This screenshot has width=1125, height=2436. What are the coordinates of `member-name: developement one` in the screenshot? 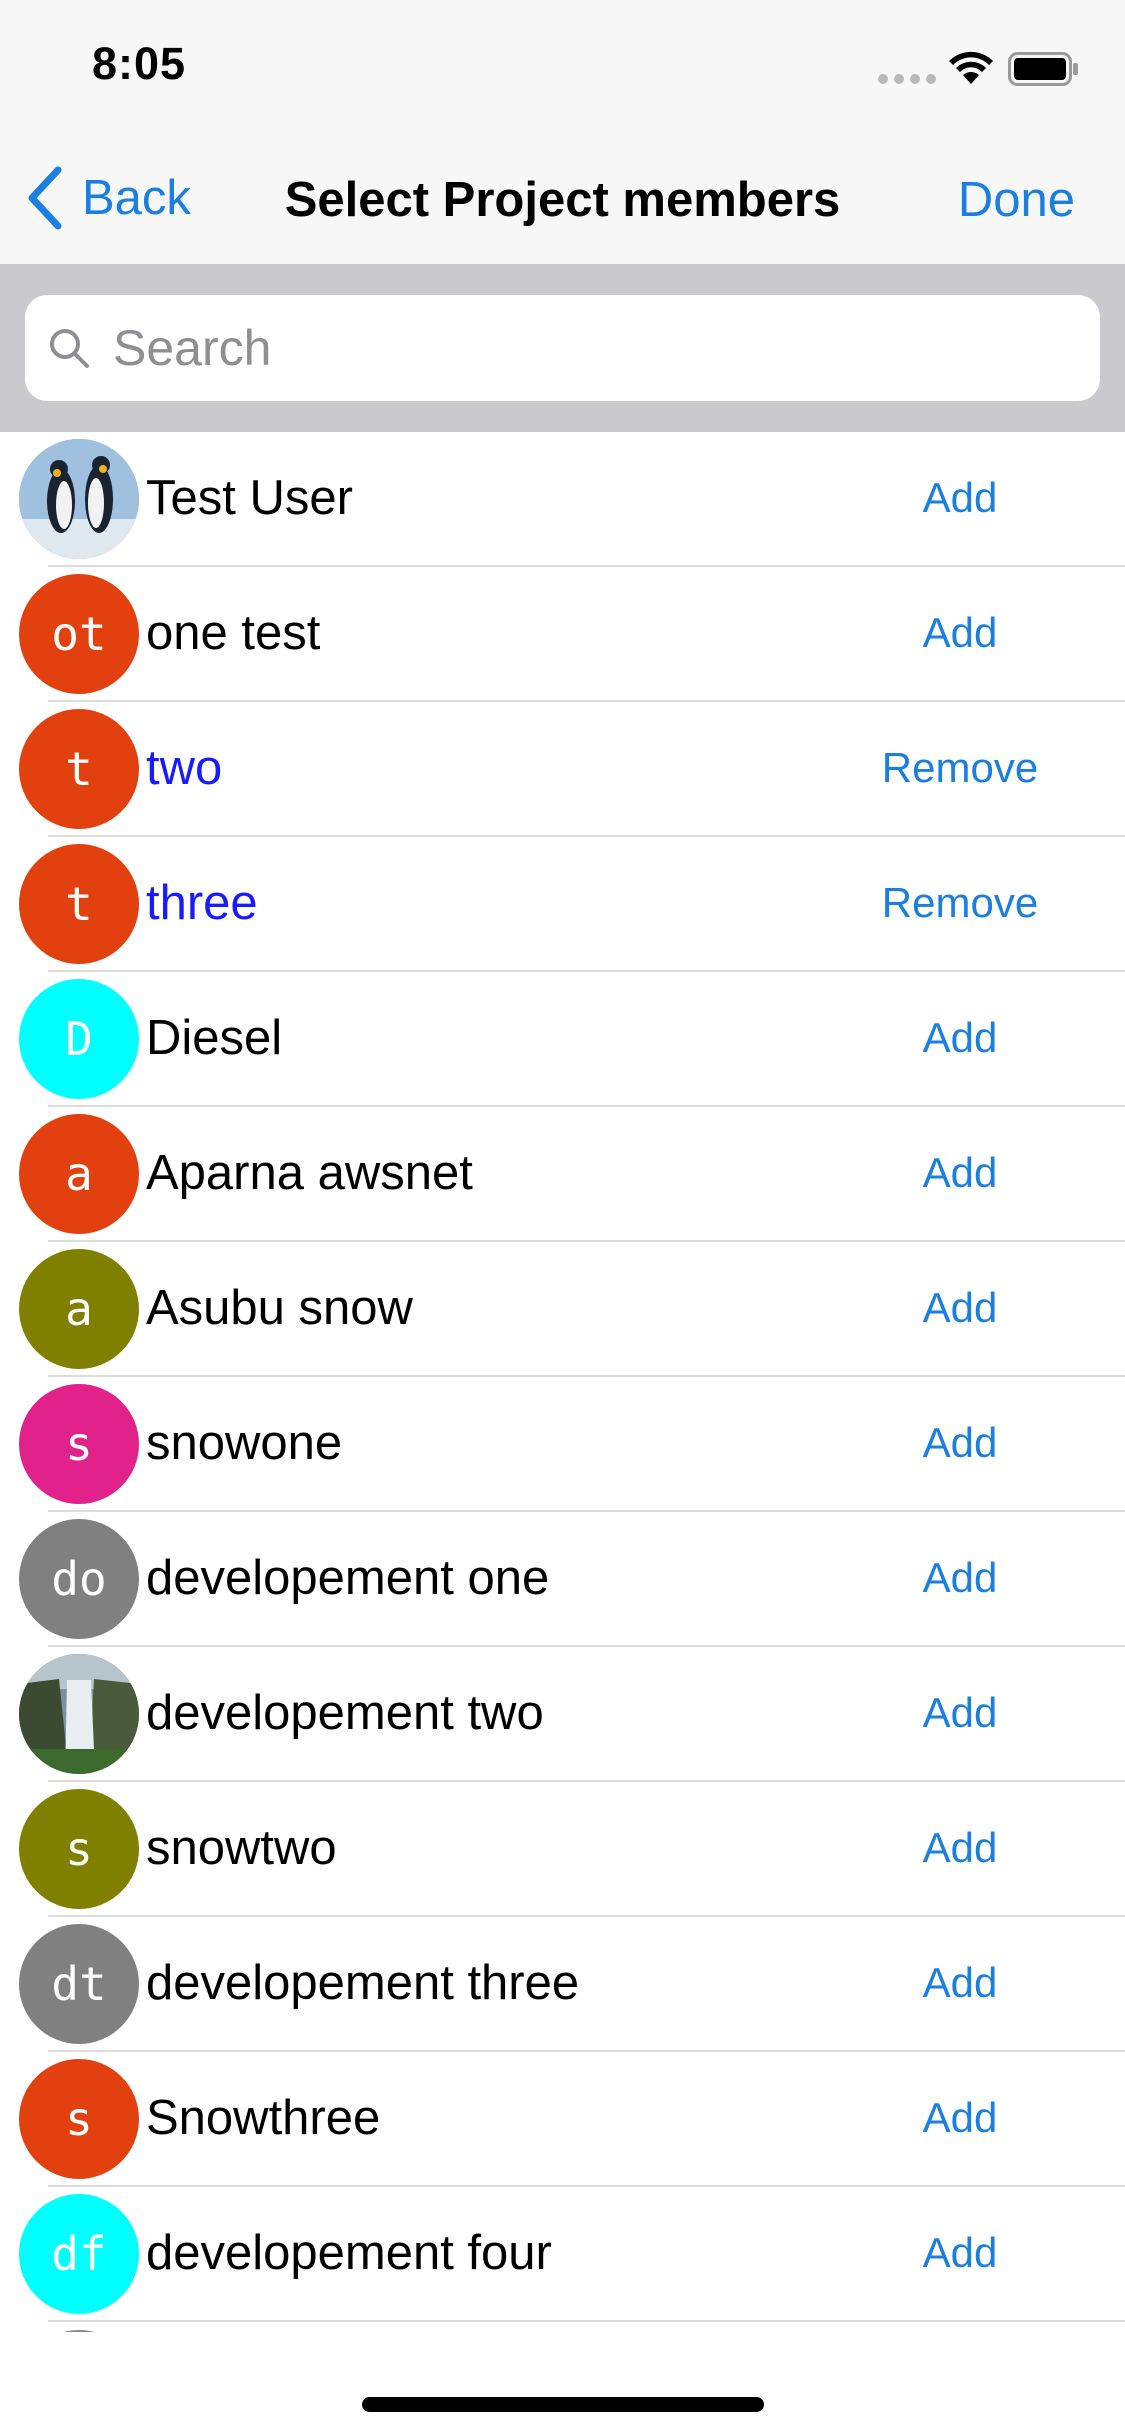 It's located at (348, 1578).